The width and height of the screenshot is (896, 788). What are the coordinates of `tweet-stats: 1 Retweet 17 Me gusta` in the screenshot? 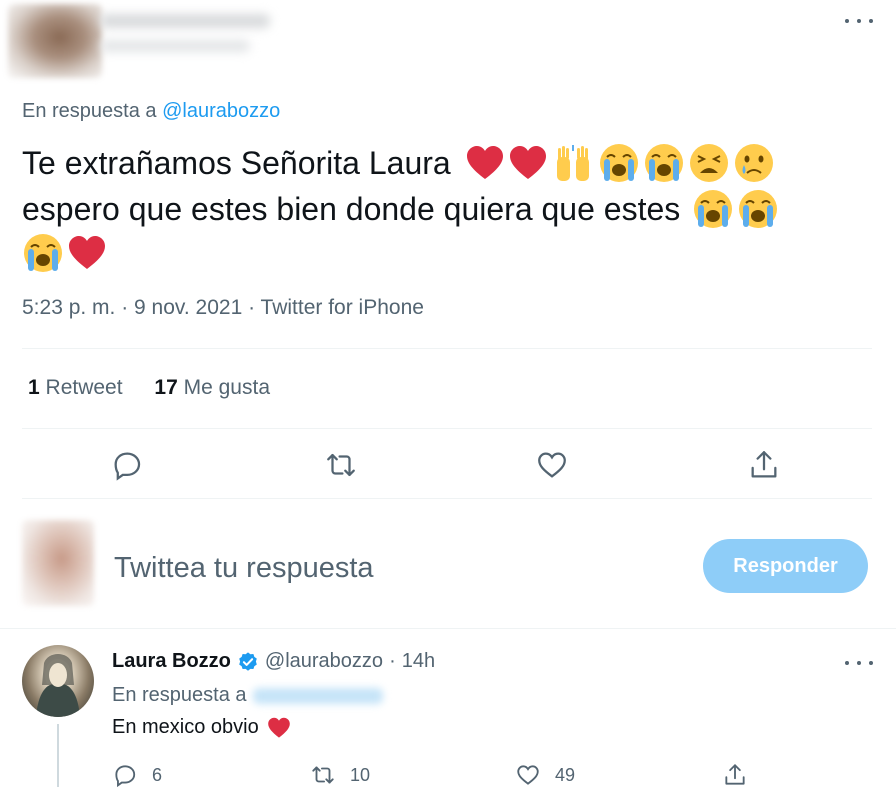 It's located at (149, 388).